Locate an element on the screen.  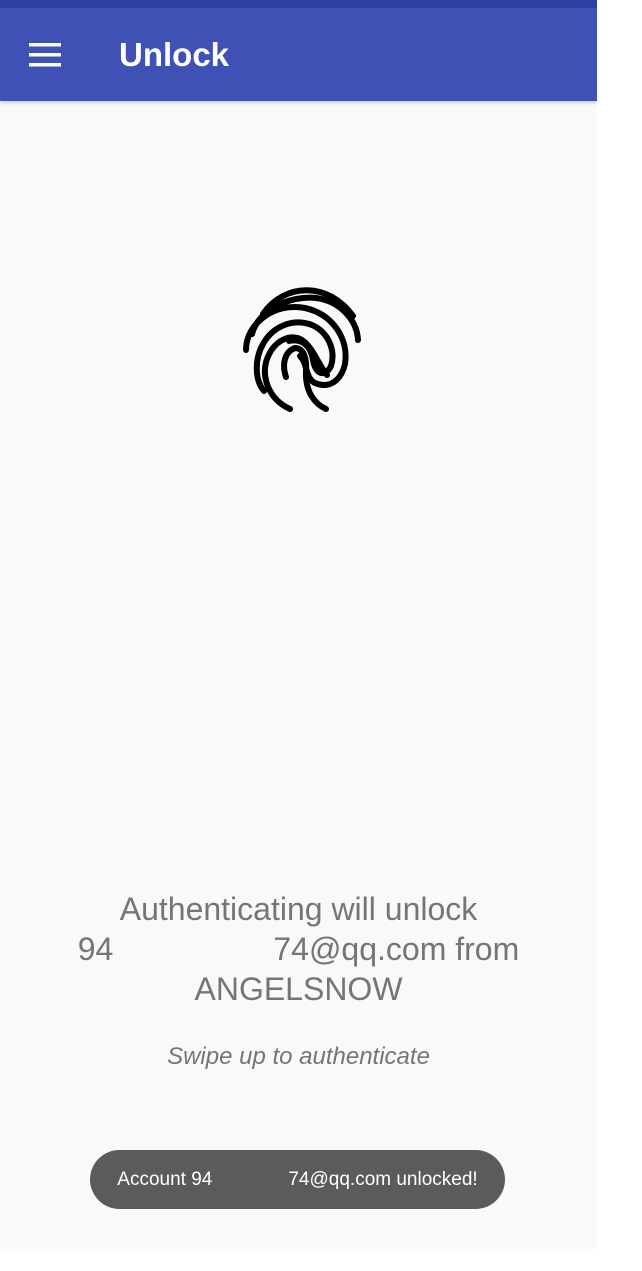
fingerprint-icon is located at coordinates (298, 349).